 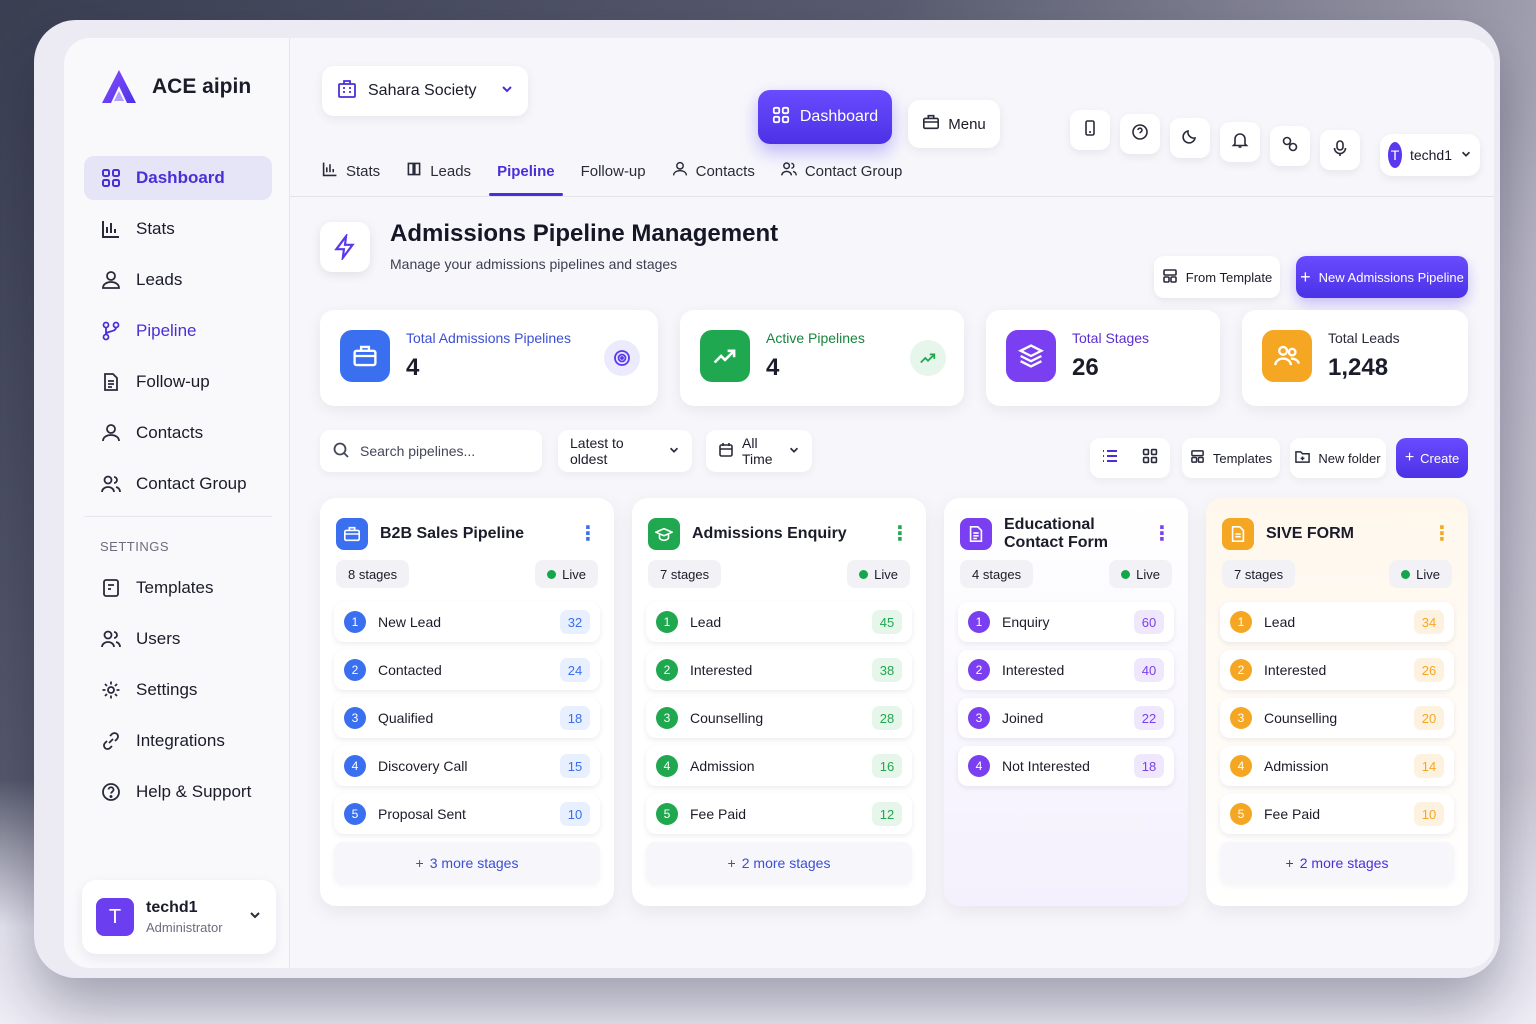 I want to click on tab-stats: Stats, so click(x=351, y=171).